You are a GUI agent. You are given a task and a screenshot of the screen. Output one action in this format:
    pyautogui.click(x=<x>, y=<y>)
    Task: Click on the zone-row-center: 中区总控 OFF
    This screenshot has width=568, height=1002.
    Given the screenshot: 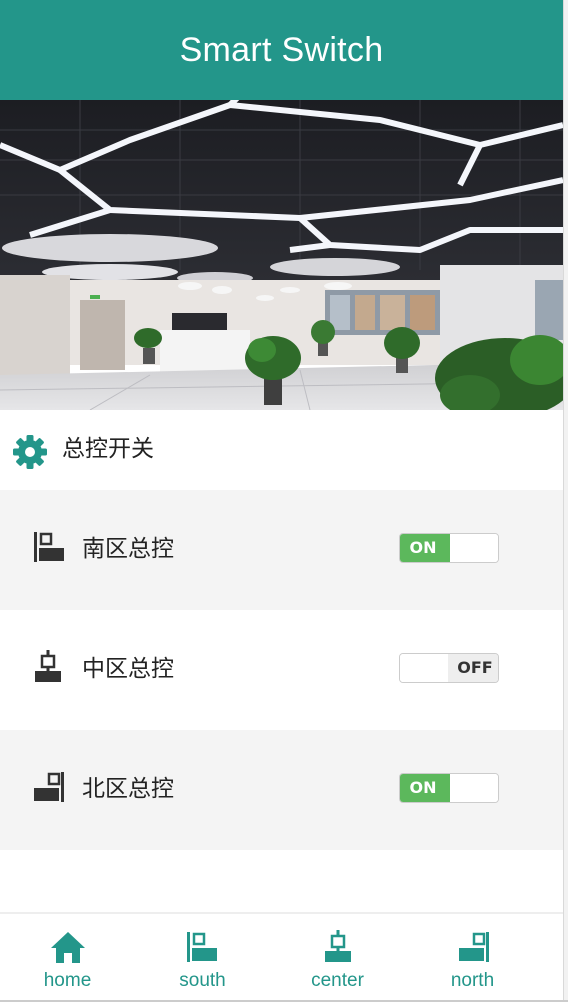 What is the action you would take?
    pyautogui.click(x=281, y=670)
    